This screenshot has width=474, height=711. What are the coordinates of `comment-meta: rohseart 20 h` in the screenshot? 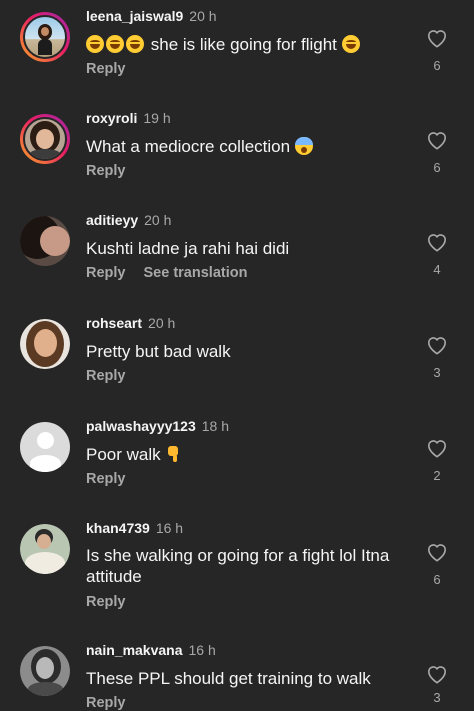 It's located at (130, 323).